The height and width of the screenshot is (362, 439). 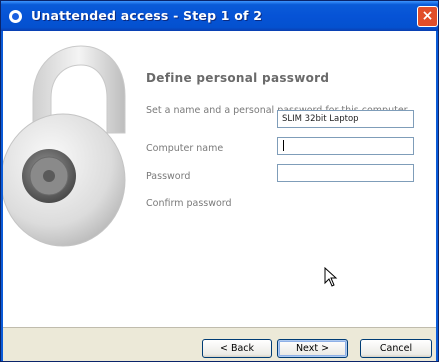 I want to click on password-label: Password, so click(x=168, y=176).